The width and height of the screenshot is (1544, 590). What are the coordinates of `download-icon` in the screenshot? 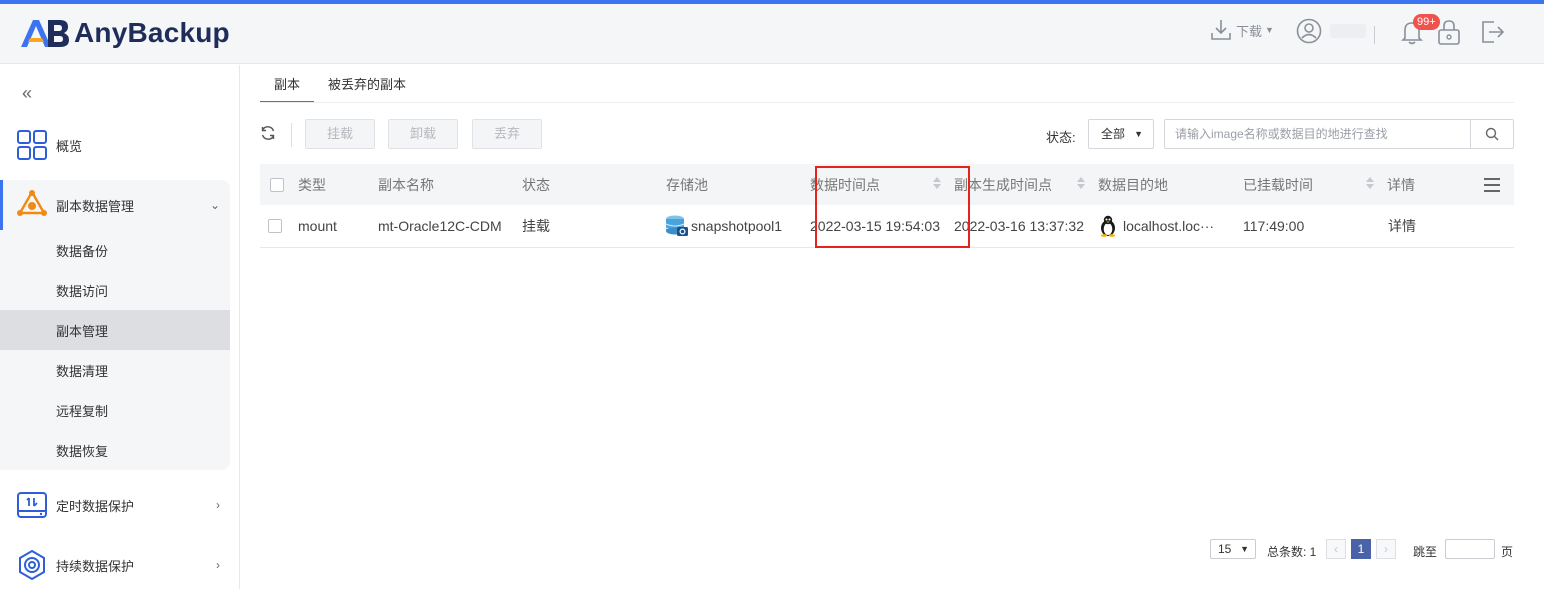 It's located at (1221, 30).